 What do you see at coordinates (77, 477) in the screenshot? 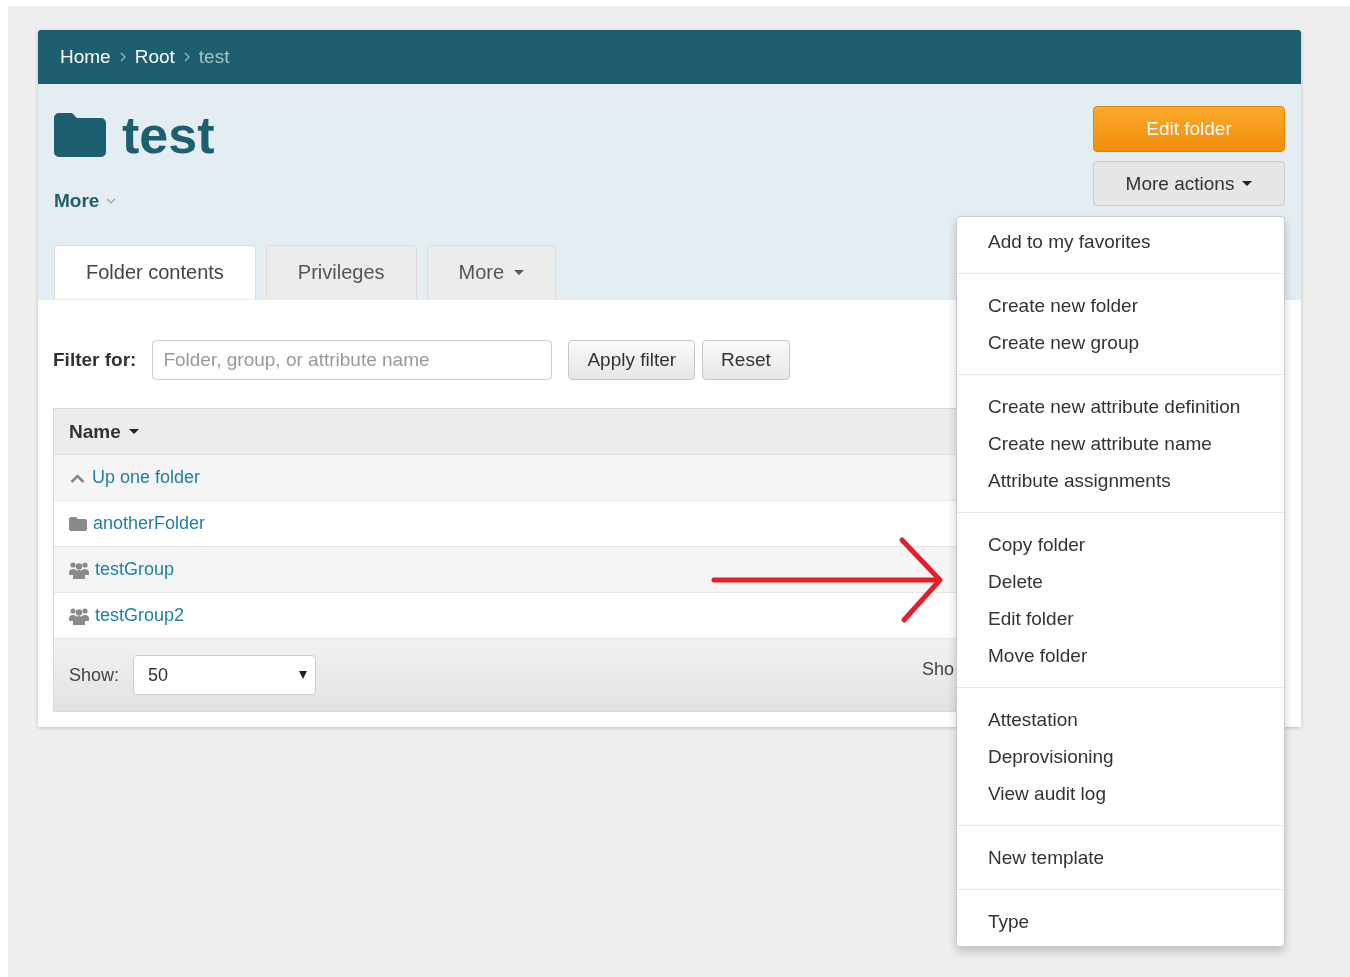
I see `chevron-up-icon` at bounding box center [77, 477].